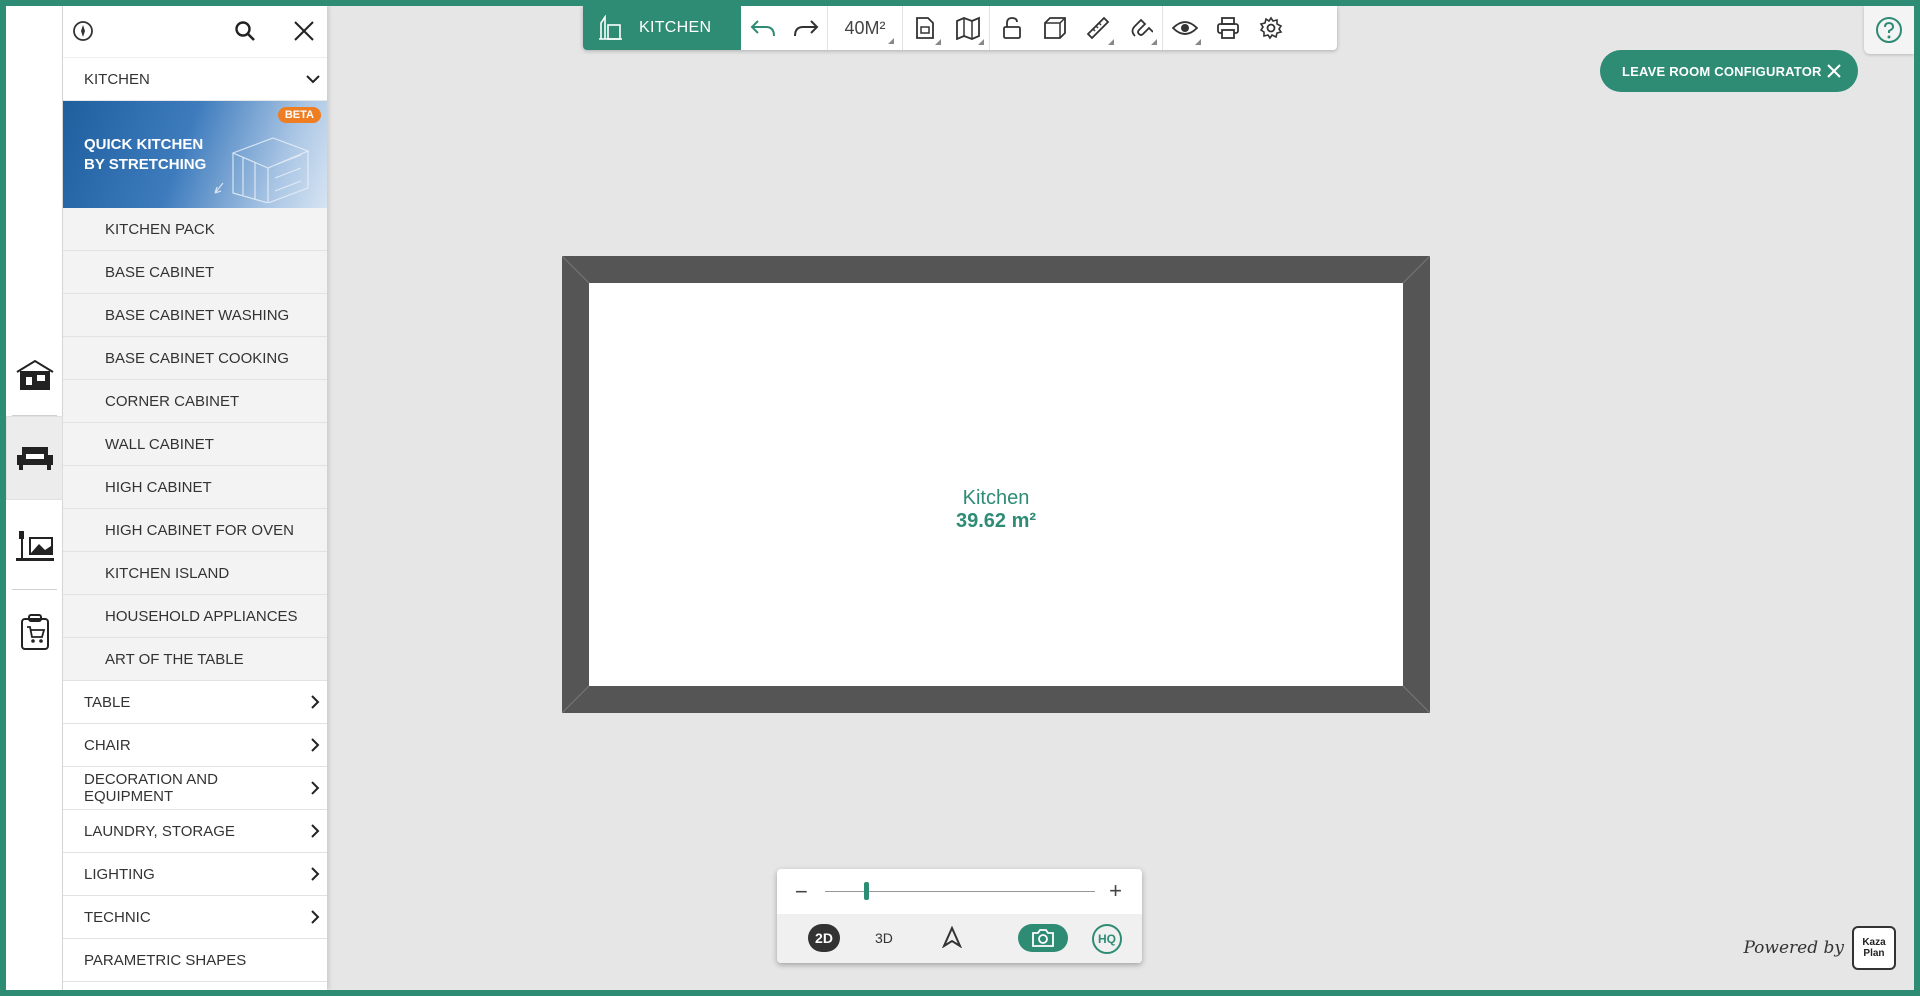  What do you see at coordinates (1729, 71) in the screenshot?
I see `leave-room-configurator-button: LEAVE ROOM CONFIGURATOR` at bounding box center [1729, 71].